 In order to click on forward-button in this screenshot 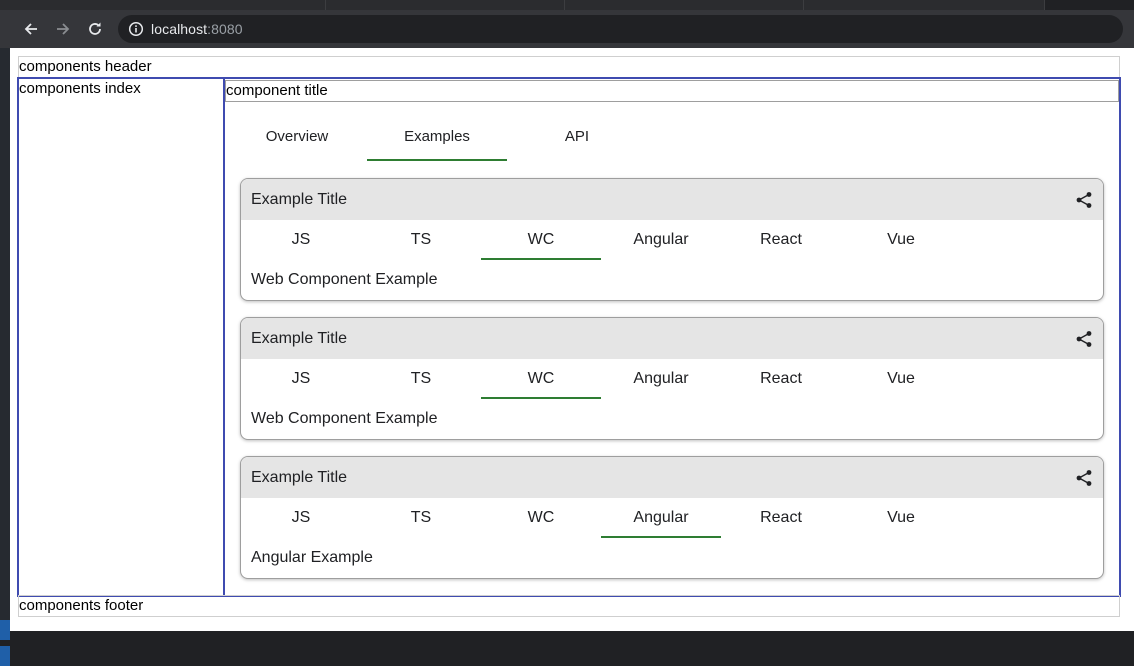, I will do `click(63, 29)`.